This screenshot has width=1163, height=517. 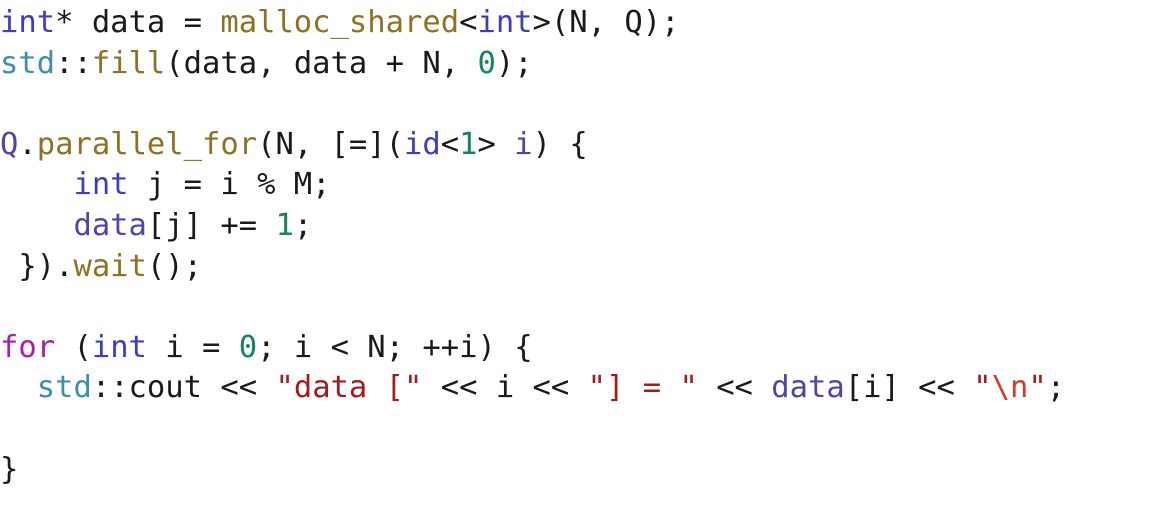 I want to click on code-token: ::cout <<, so click(x=183, y=388).